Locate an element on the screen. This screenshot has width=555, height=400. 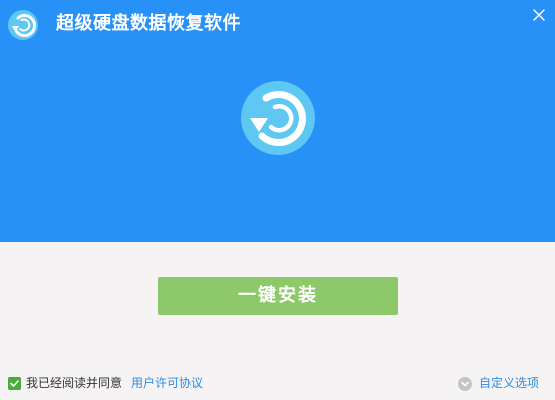
recovery-hero-icon is located at coordinates (278, 118).